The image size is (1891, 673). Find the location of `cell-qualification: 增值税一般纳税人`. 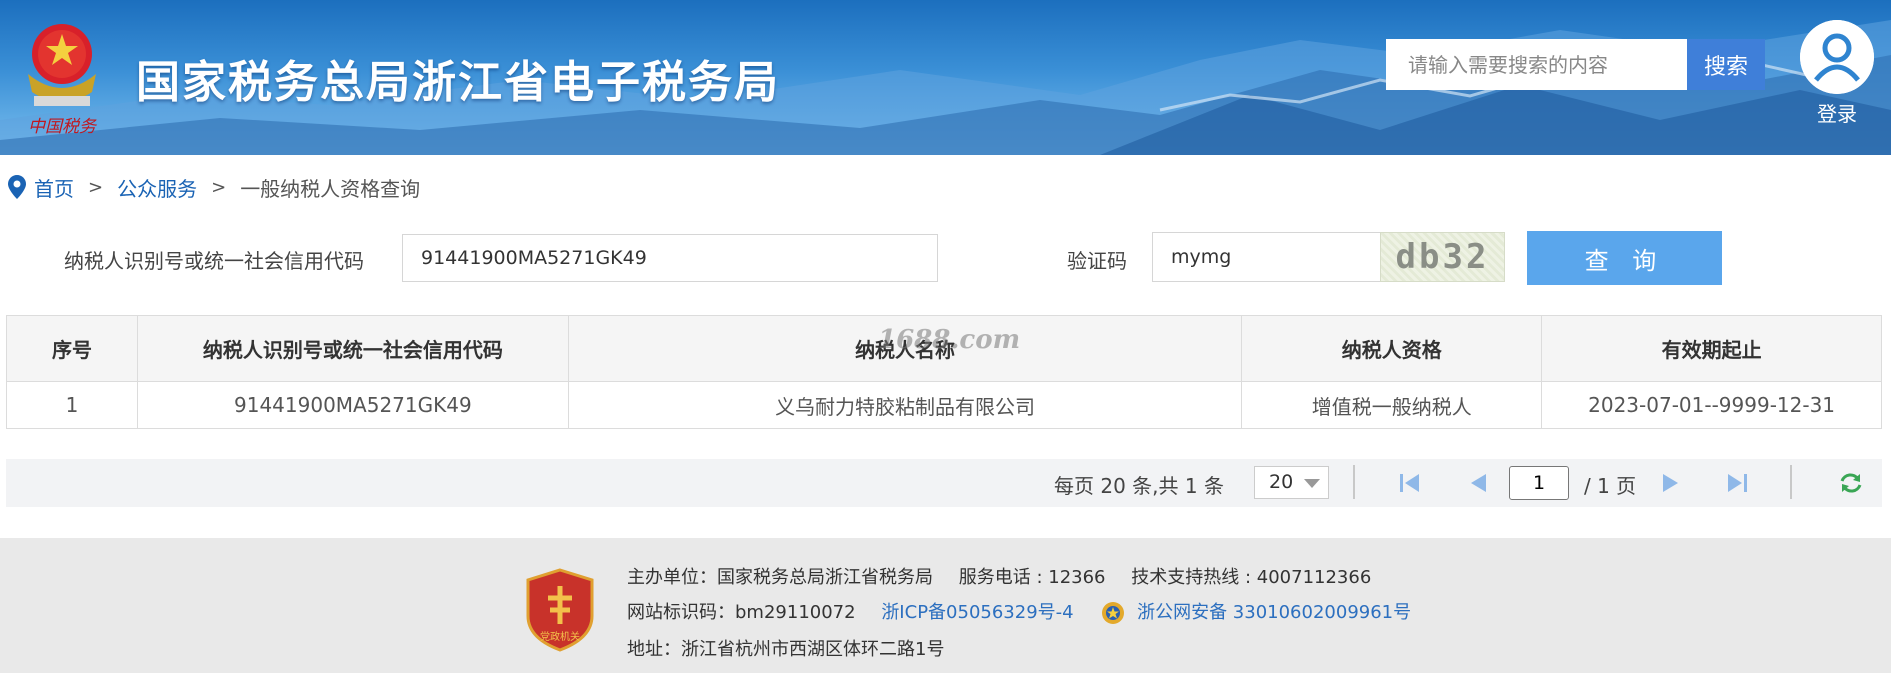

cell-qualification: 增值税一般纳税人 is located at coordinates (1392, 405).